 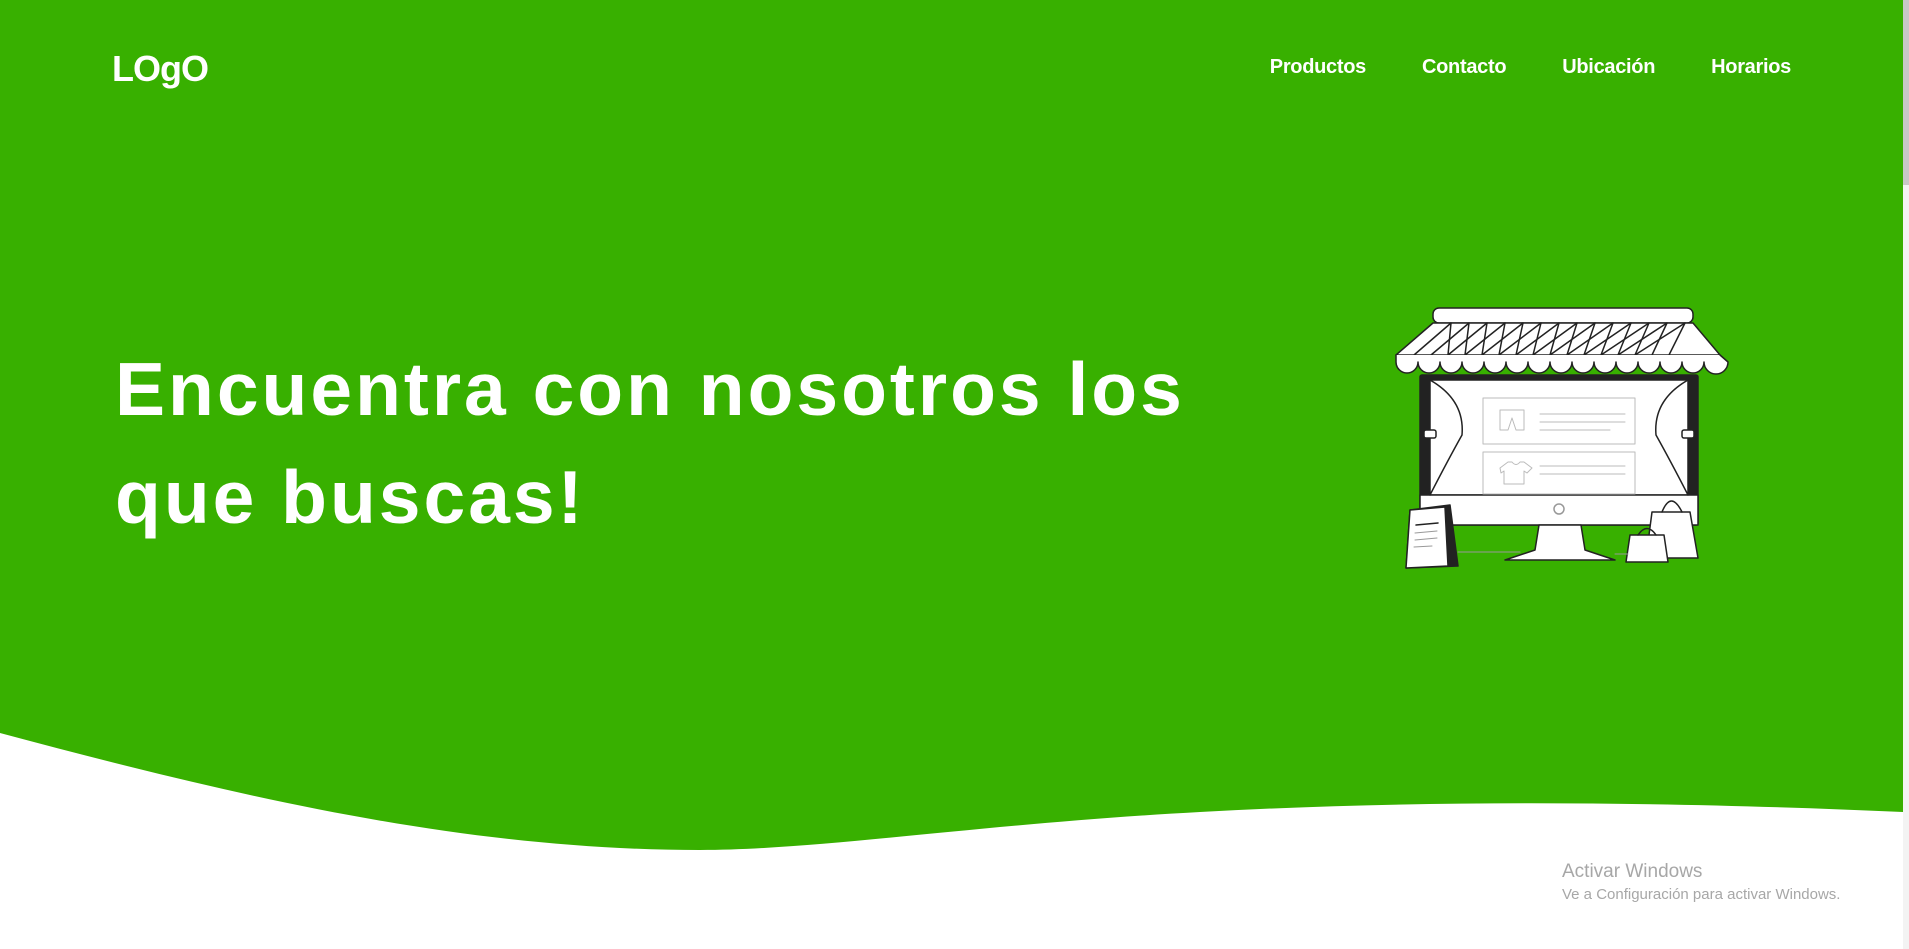 I want to click on nav-link-ubicacion: Ubicación, so click(x=1608, y=67).